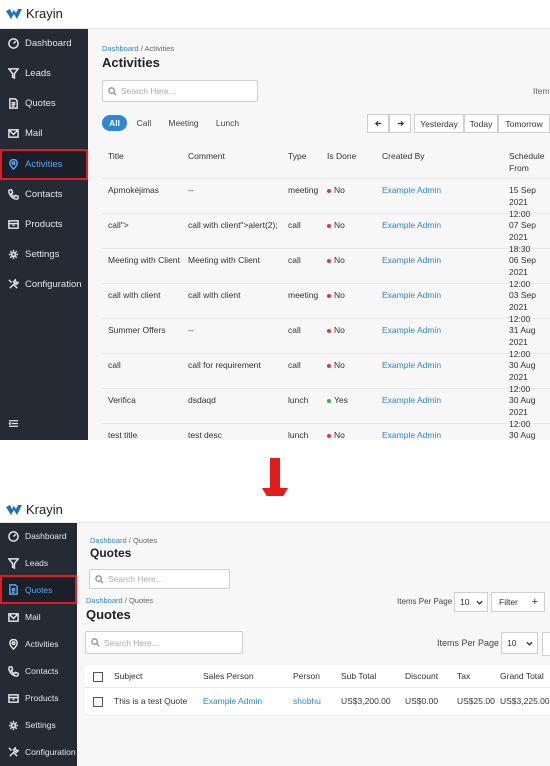 This screenshot has height=766, width=550. What do you see at coordinates (307, 701) in the screenshot?
I see `person-link: shobhu` at bounding box center [307, 701].